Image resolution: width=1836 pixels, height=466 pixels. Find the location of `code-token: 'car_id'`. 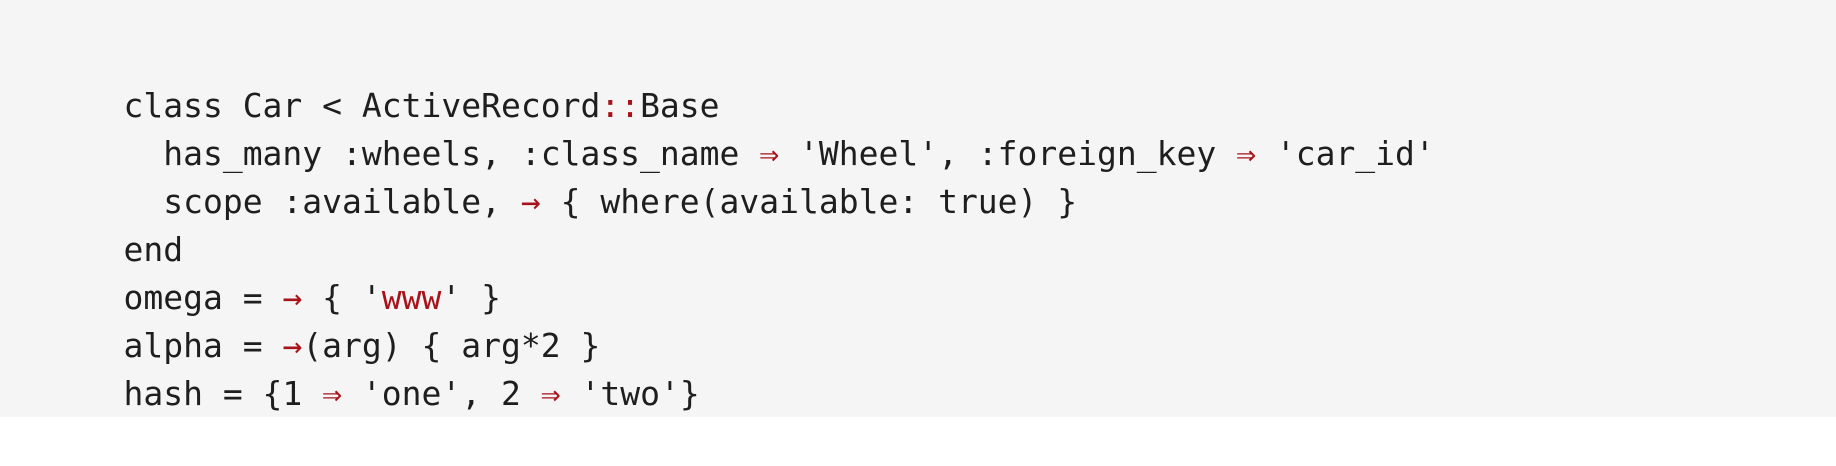

code-token: 'car_id' is located at coordinates (1345, 153).